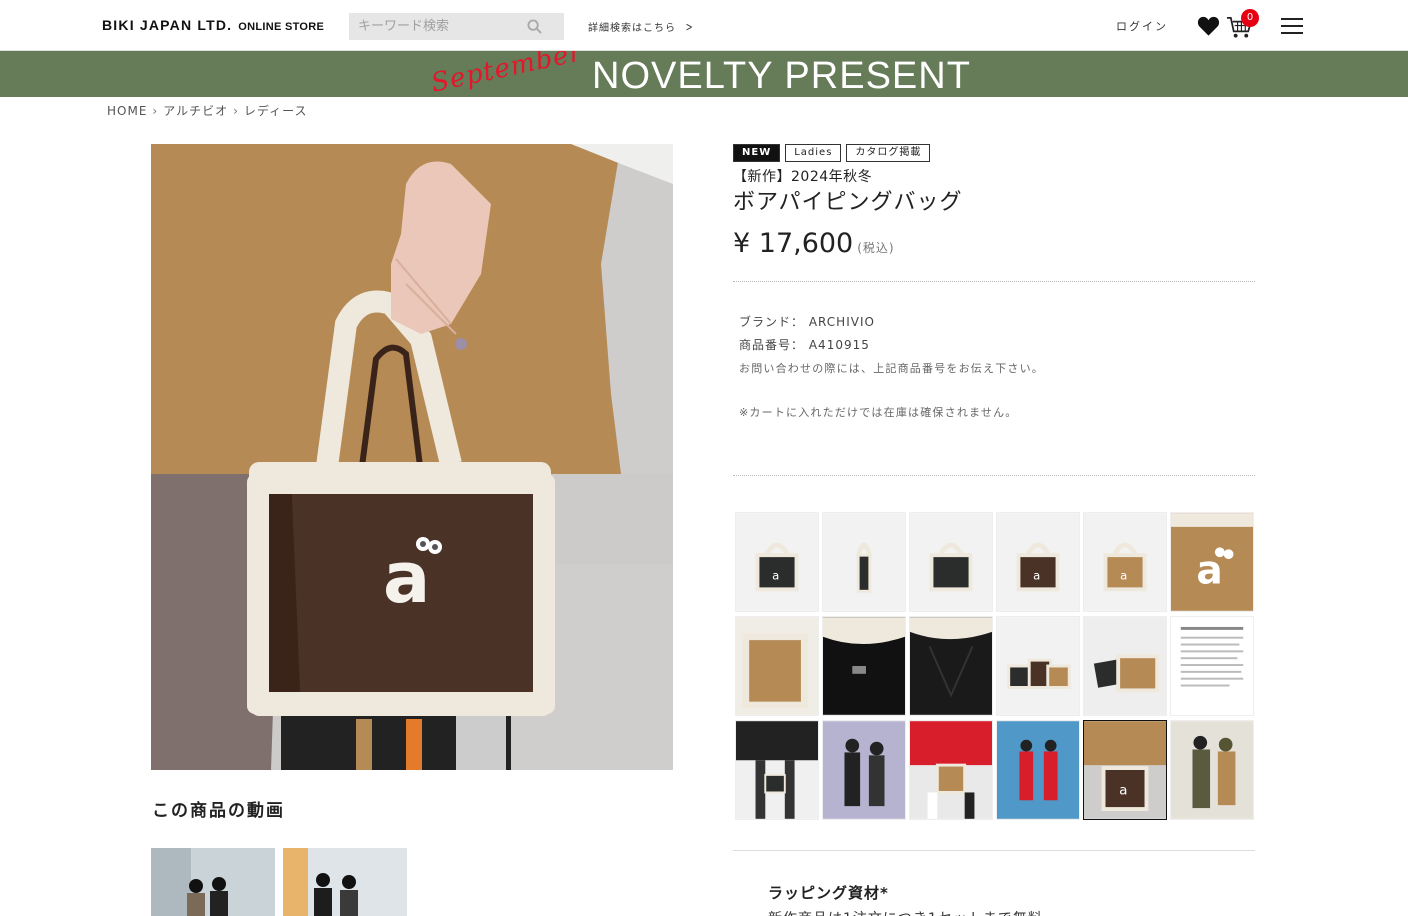 The image size is (1408, 916). What do you see at coordinates (888, 153) in the screenshot?
I see `tag-catalog: カタログ掲載` at bounding box center [888, 153].